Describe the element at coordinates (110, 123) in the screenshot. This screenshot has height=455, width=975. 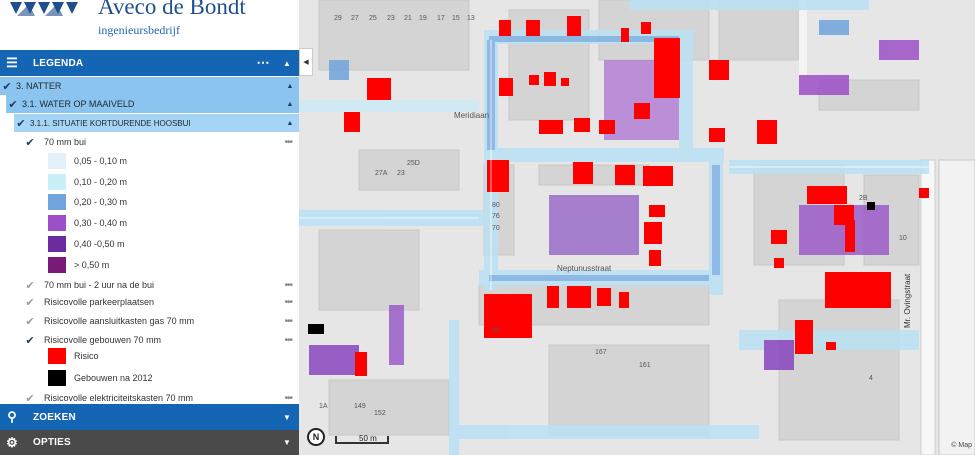
I see `group-label: 3.1.1. SITUATIE KORTDURENDE HOOSBUI` at that location.